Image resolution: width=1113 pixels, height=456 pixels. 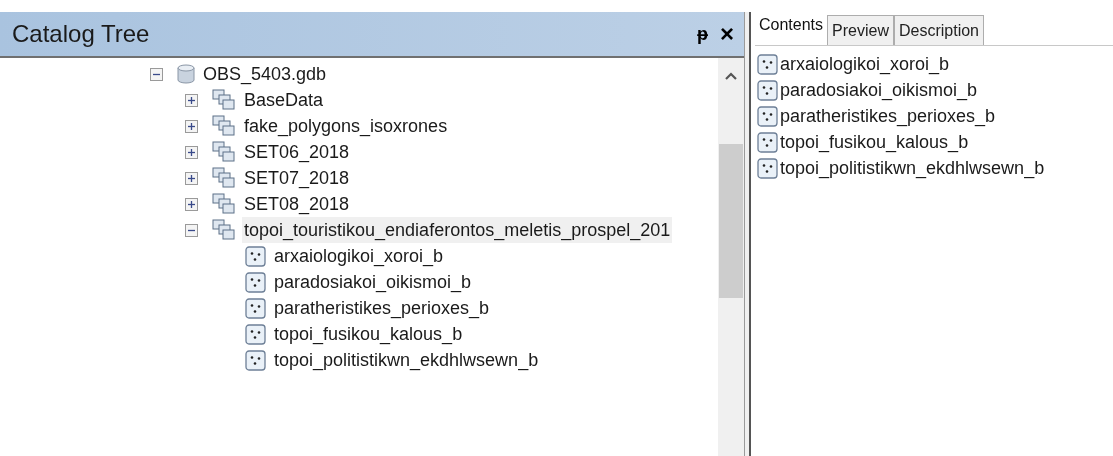 I want to click on scrollbar, so click(x=731, y=257).